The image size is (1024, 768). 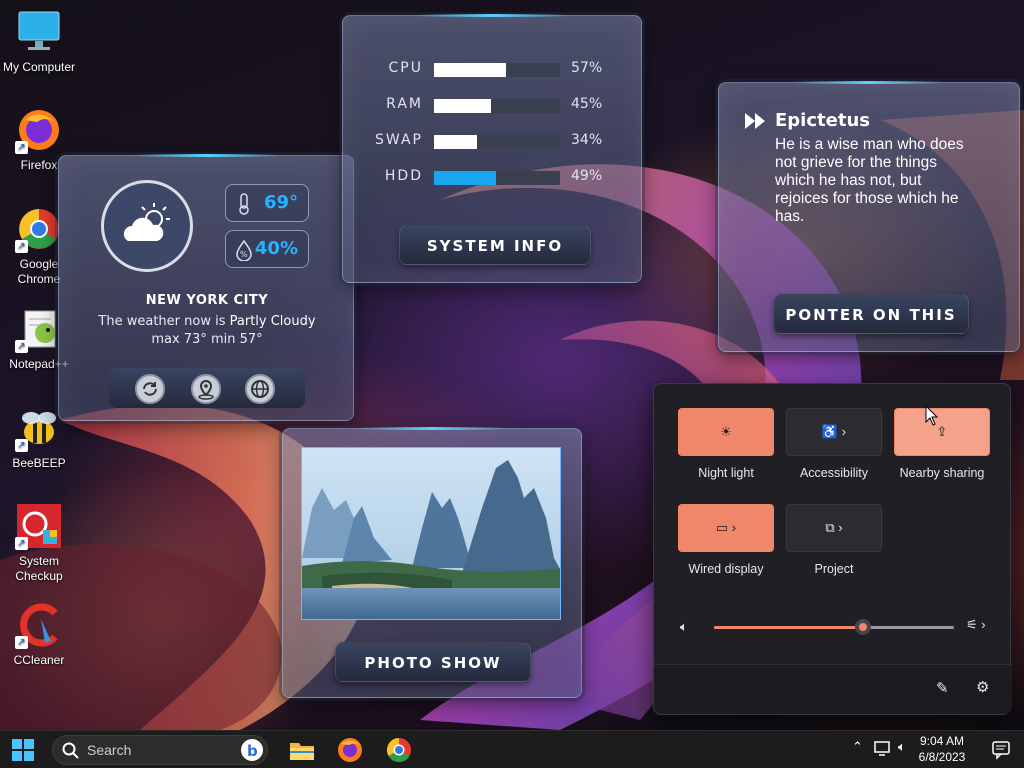 I want to click on notepadpp-icon: ↗, so click(x=39, y=329).